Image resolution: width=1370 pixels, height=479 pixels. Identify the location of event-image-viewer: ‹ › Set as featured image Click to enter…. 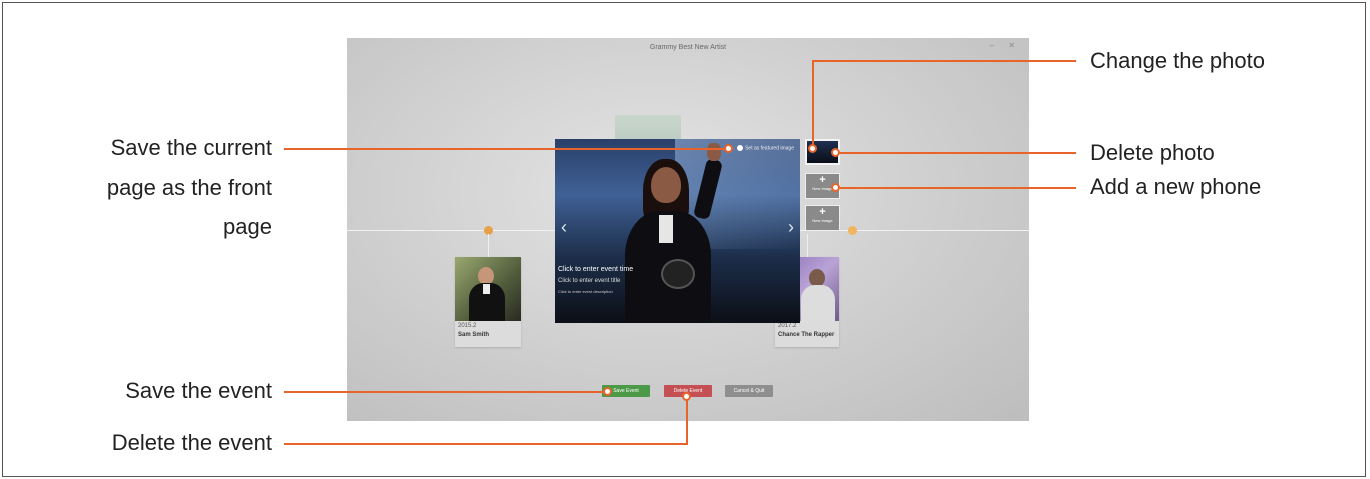
(677, 231).